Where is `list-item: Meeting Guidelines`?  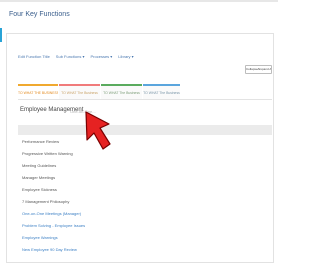 list-item: Meeting Guidelines is located at coordinates (39, 165).